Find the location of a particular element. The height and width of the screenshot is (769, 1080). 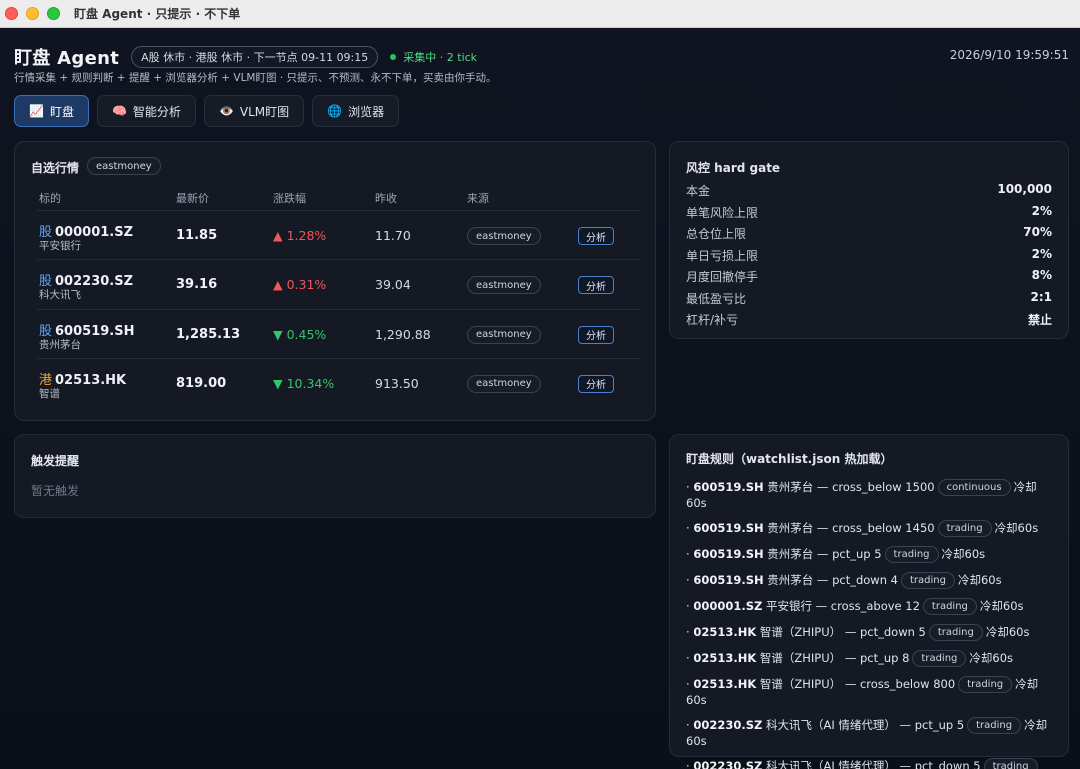

tab-label: VLM盯图 is located at coordinates (264, 111).